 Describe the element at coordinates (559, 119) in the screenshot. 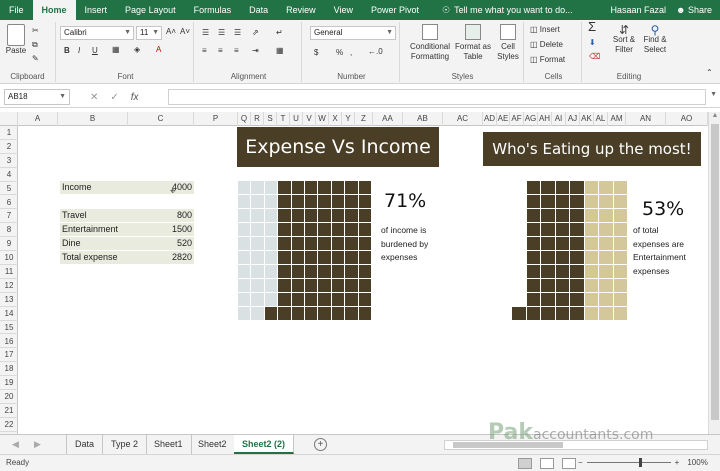

I see `column-header: AI` at that location.